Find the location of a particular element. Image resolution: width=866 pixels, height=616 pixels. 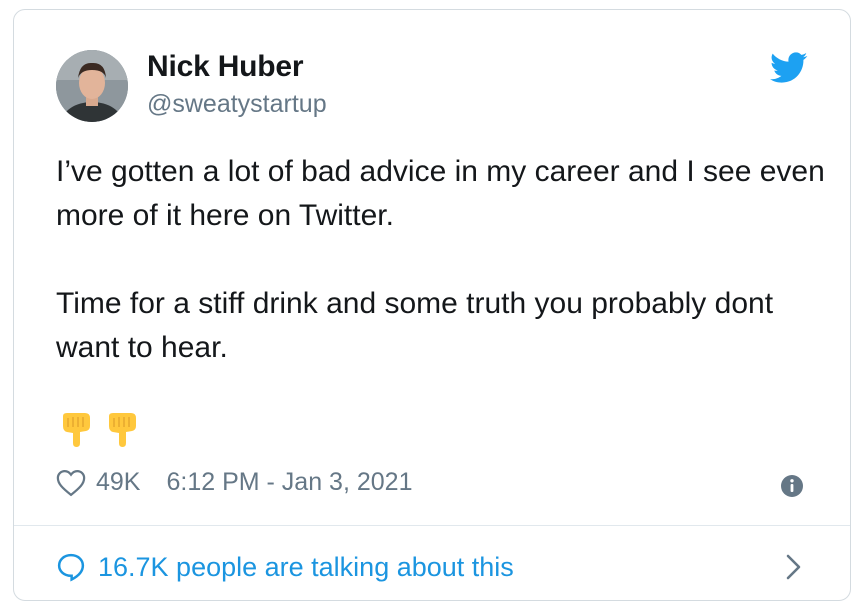

divider is located at coordinates (432, 525).